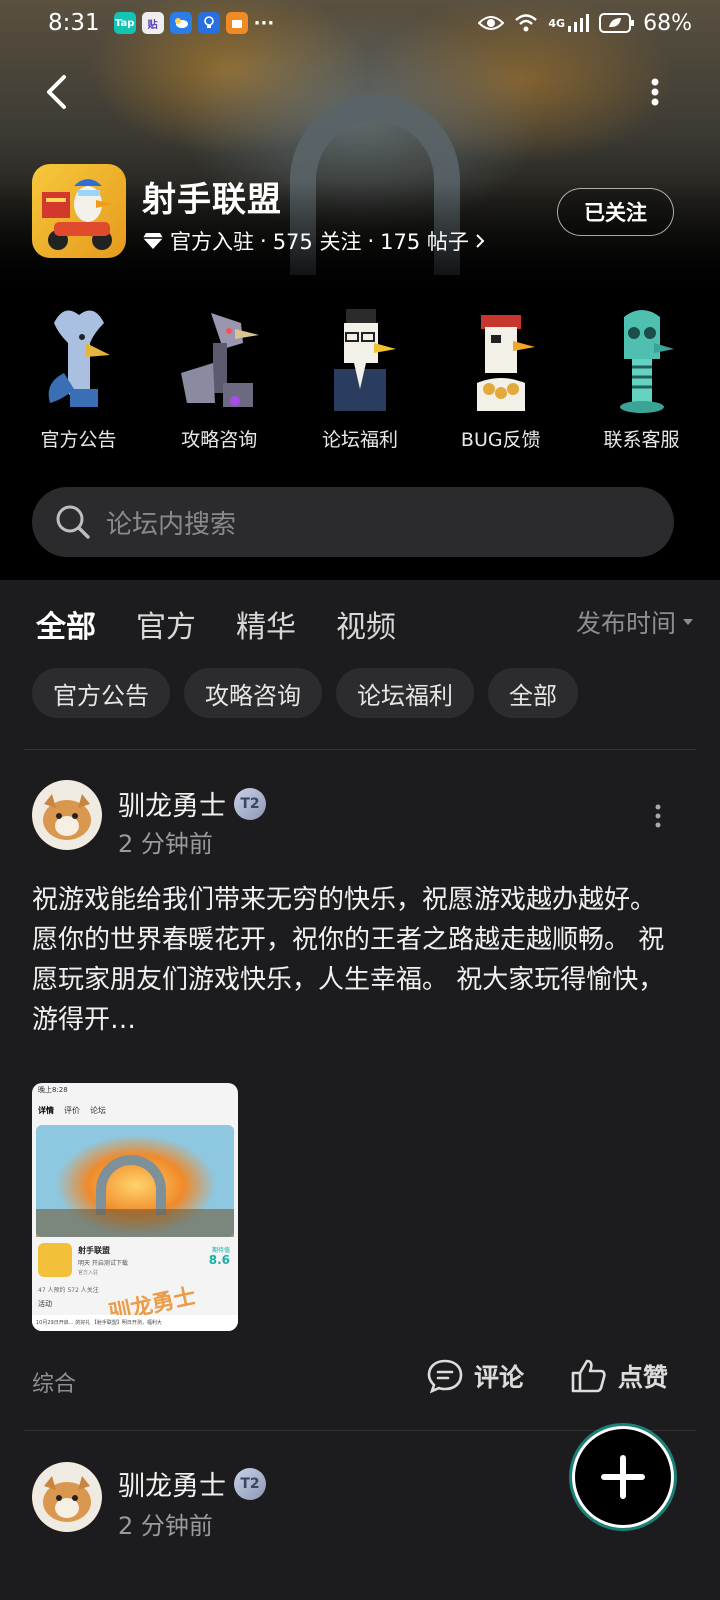 The image size is (720, 1600). Describe the element at coordinates (171, 524) in the screenshot. I see `search-placeholder: 论坛内搜索` at that location.